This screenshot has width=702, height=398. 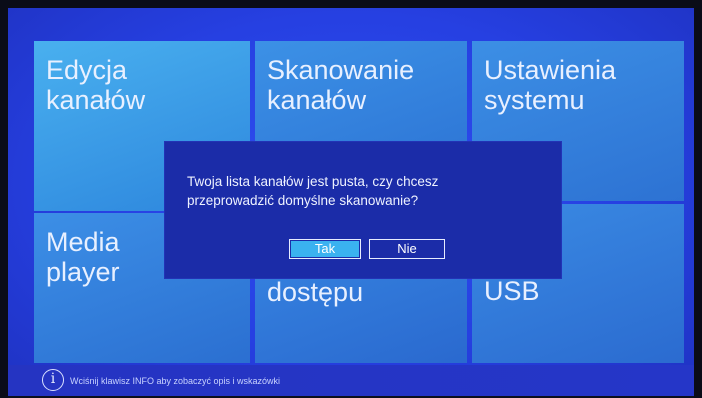 What do you see at coordinates (96, 85) in the screenshot?
I see `tile-label: Edycja kanałów` at bounding box center [96, 85].